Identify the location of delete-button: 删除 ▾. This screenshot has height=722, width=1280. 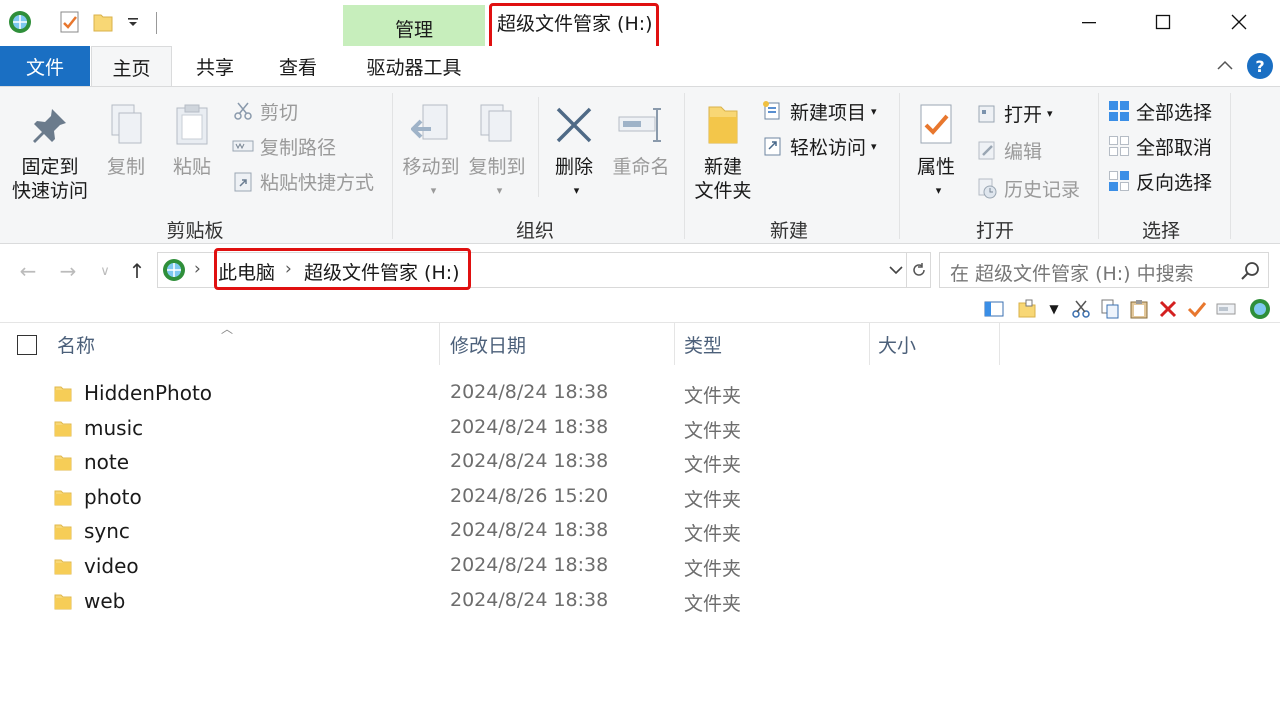
(574, 152).